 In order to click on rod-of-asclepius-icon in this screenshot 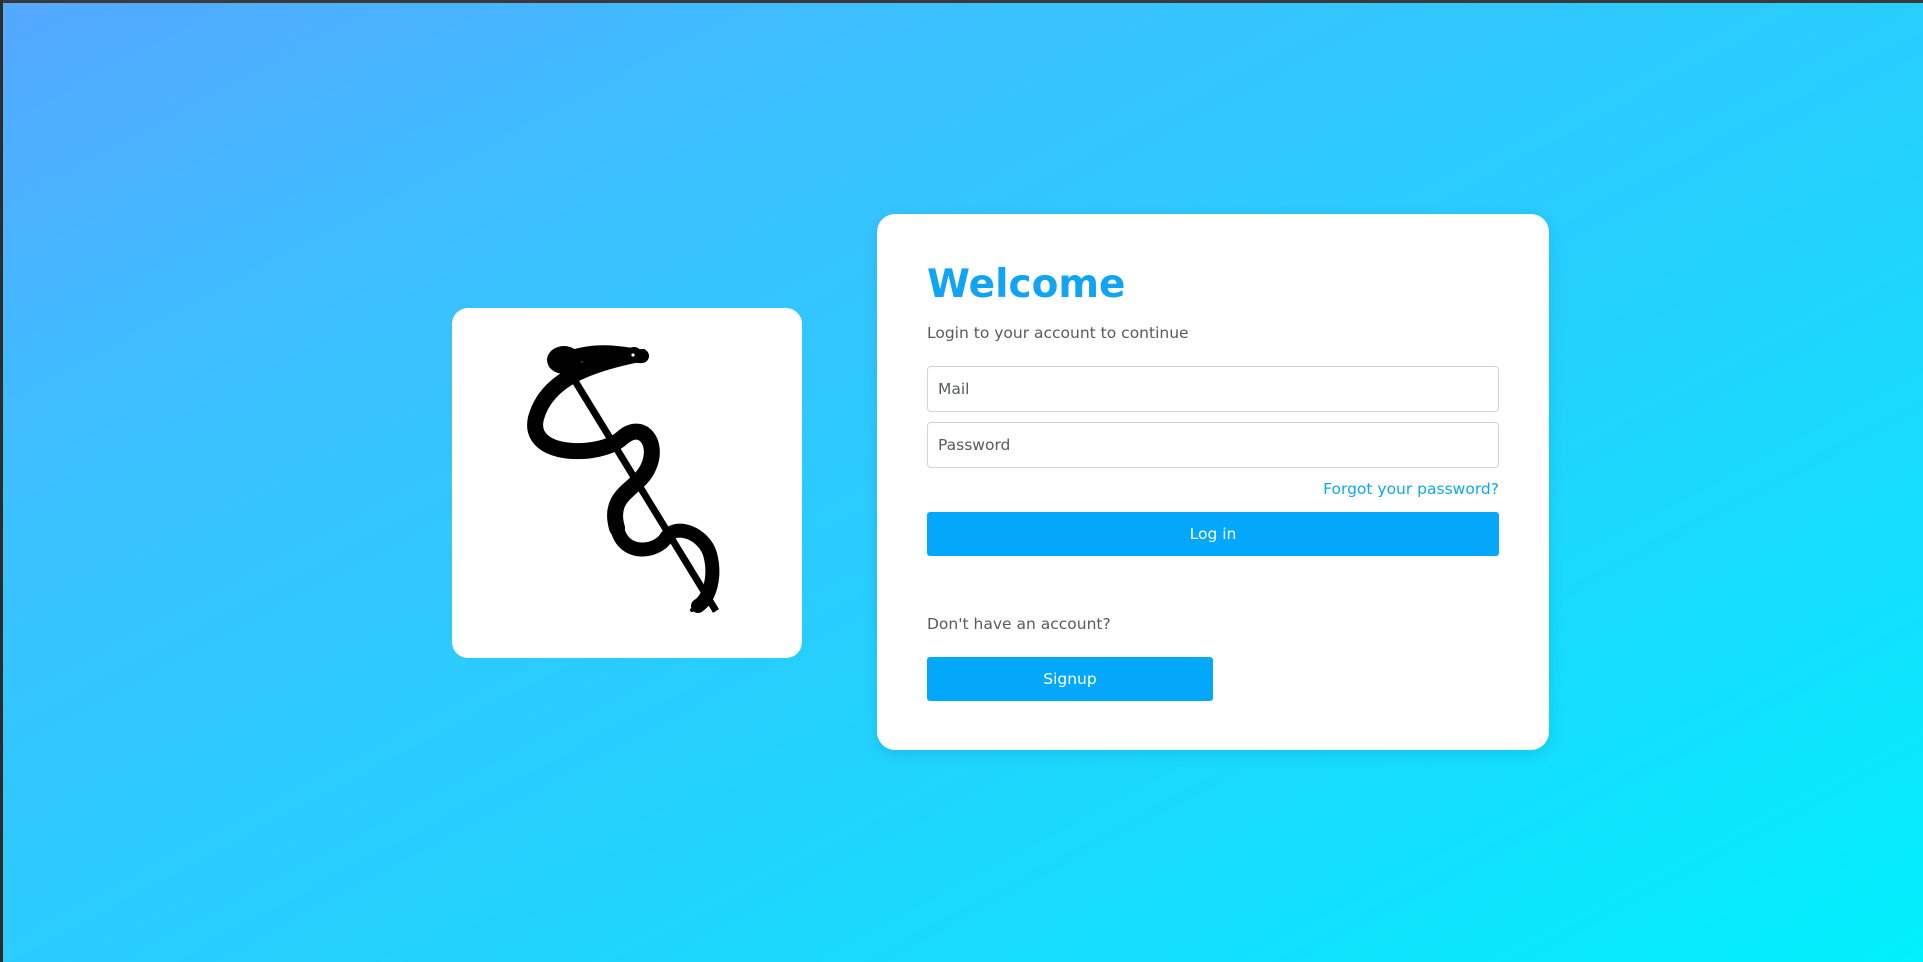, I will do `click(623, 479)`.